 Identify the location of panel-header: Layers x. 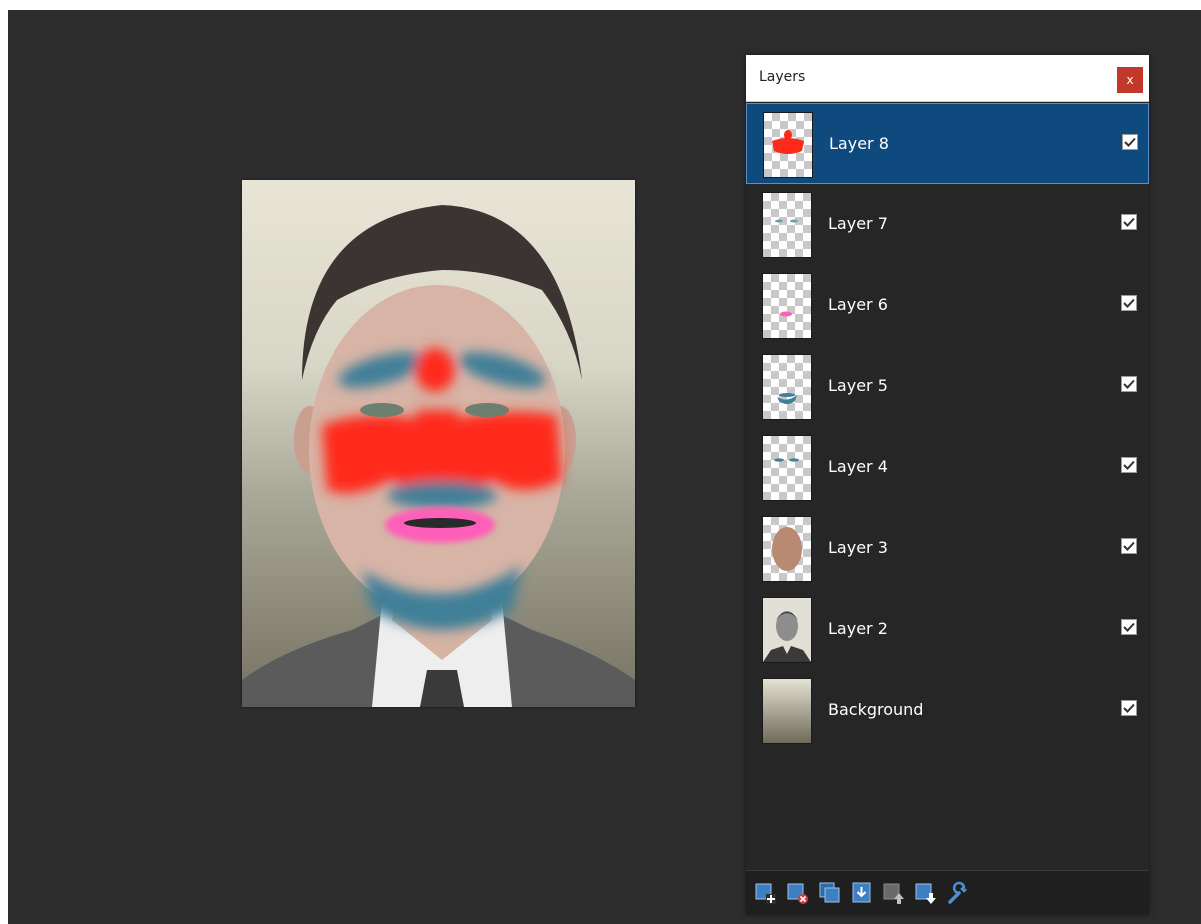
(947, 78).